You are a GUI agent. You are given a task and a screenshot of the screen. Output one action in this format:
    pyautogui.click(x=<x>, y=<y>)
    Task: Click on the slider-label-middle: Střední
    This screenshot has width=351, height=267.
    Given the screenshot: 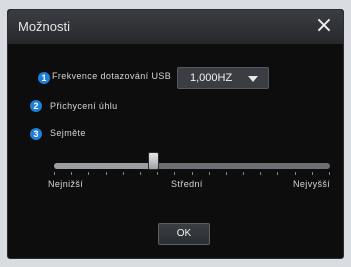 What is the action you would take?
    pyautogui.click(x=187, y=184)
    